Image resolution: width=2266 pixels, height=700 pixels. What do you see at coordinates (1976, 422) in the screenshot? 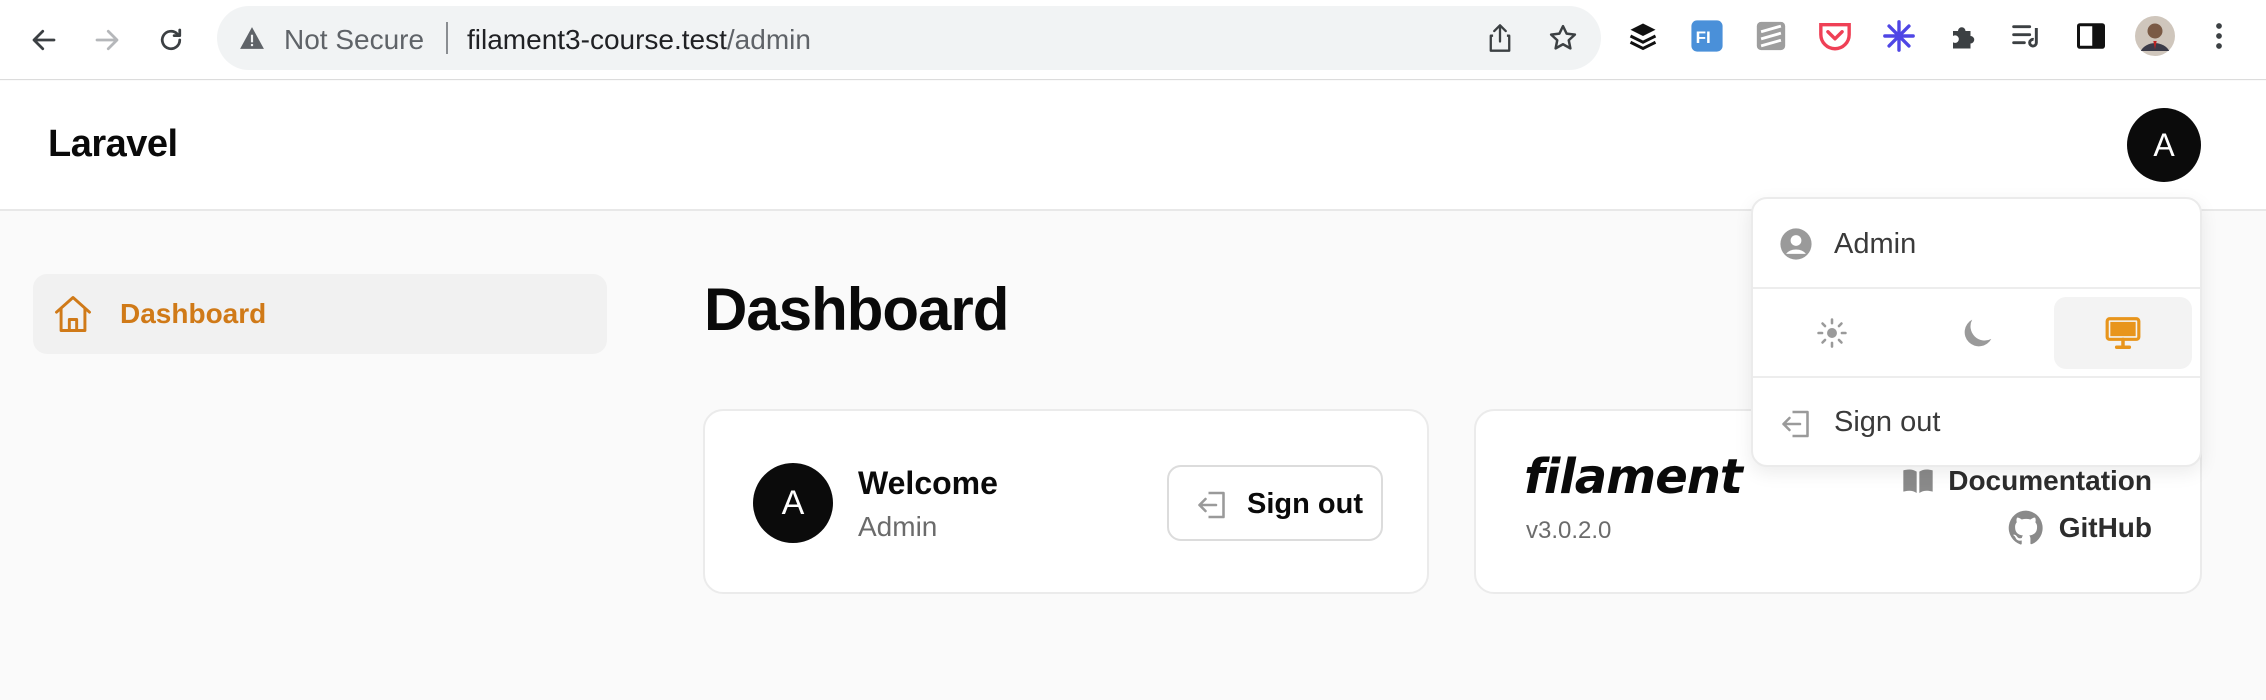
I see `user-menu-sign-out: Sign out` at bounding box center [1976, 422].